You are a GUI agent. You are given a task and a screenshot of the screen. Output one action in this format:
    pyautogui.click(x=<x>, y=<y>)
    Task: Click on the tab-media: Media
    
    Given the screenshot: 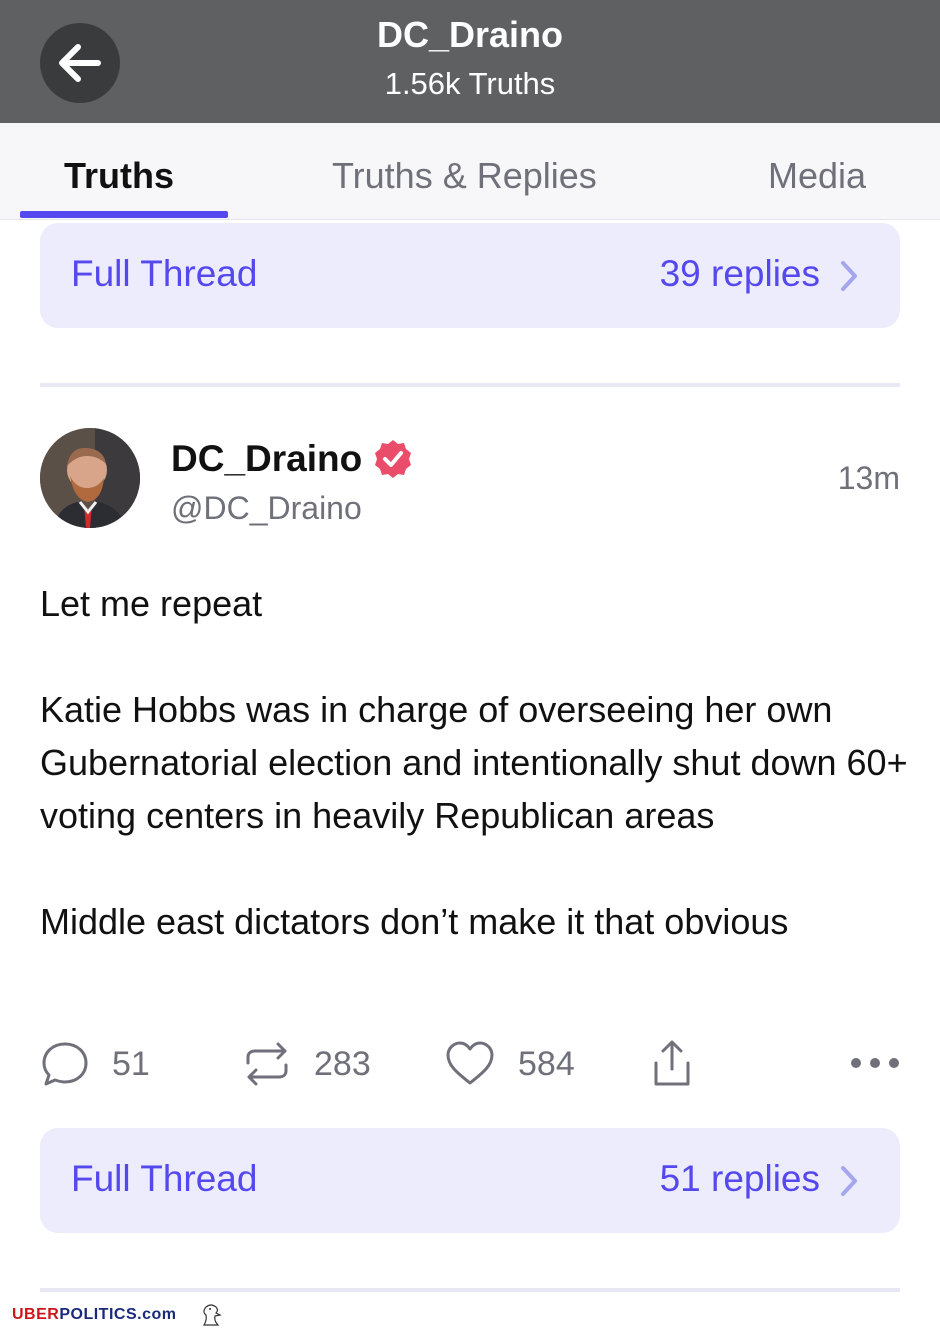 What is the action you would take?
    pyautogui.click(x=817, y=176)
    